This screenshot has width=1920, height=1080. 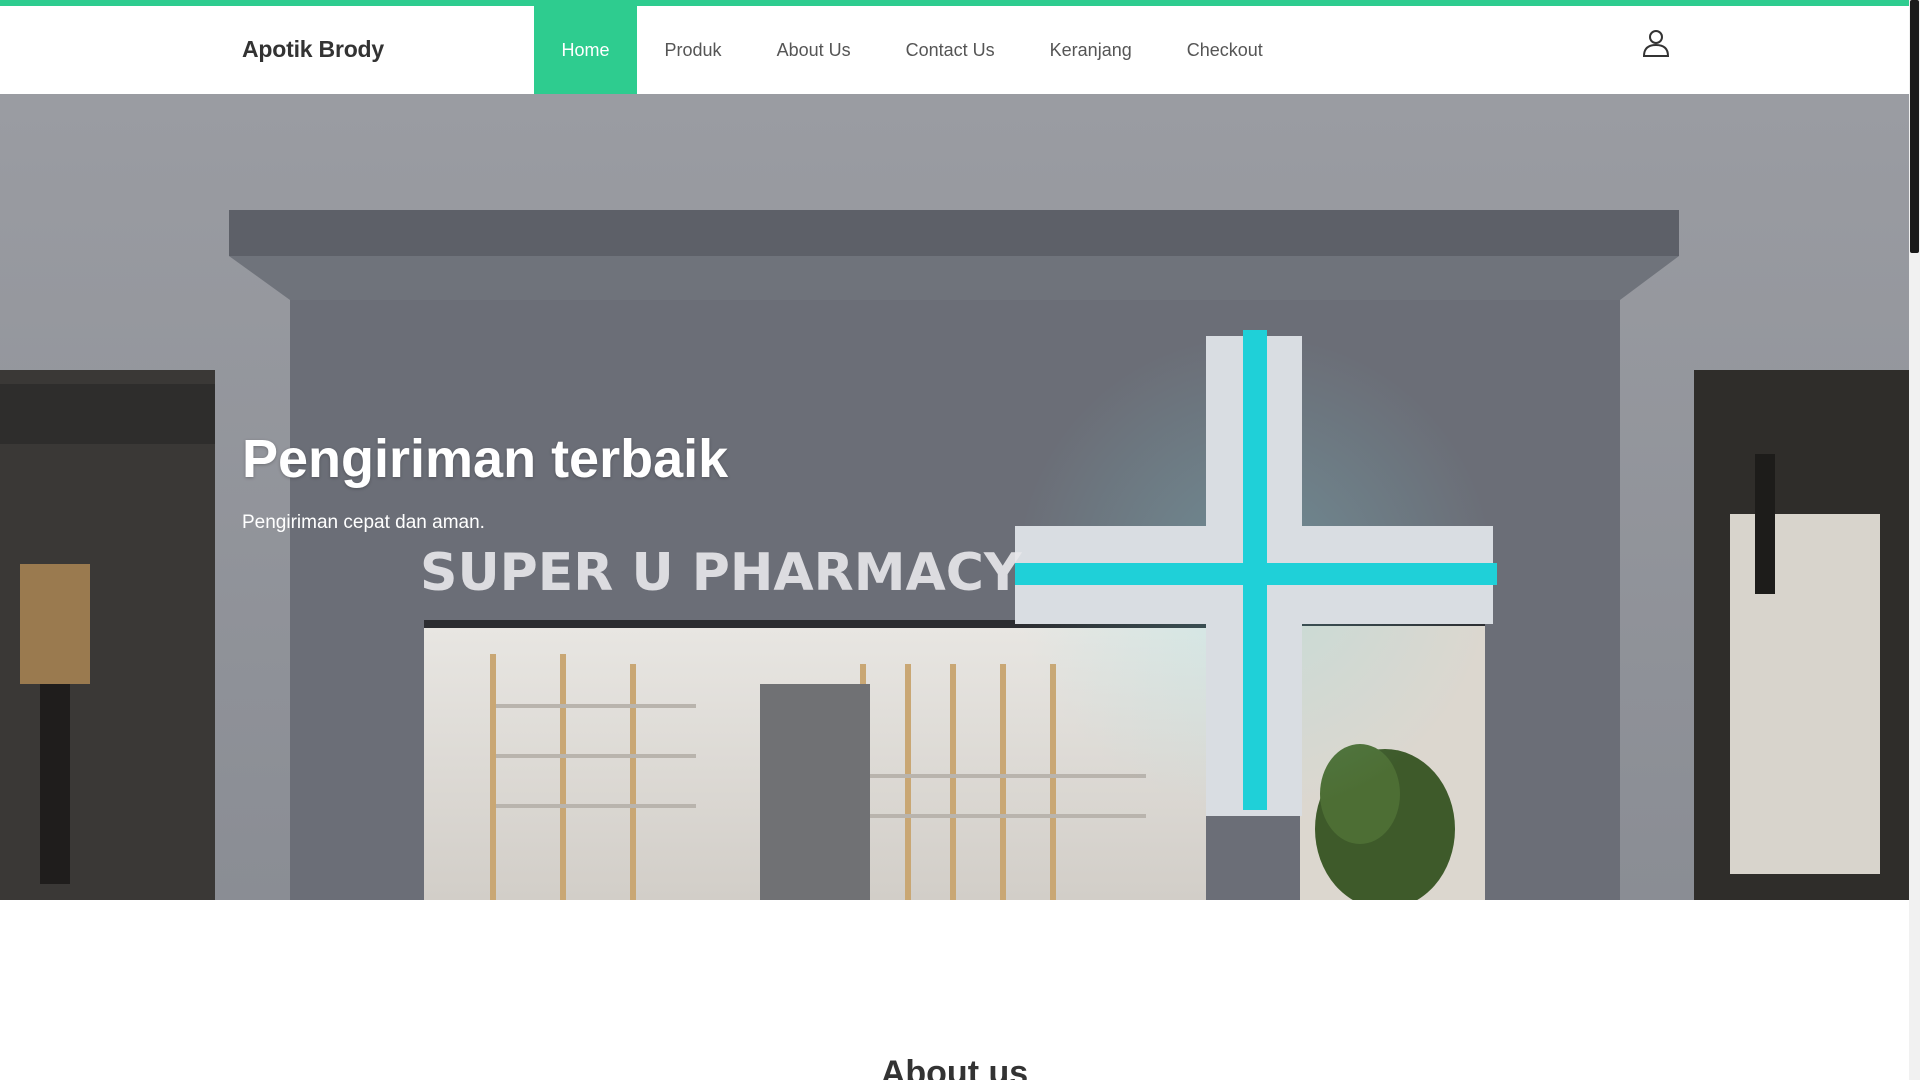 What do you see at coordinates (363, 522) in the screenshot?
I see `hero-subtitle: Pengiriman cepat dan aman.` at bounding box center [363, 522].